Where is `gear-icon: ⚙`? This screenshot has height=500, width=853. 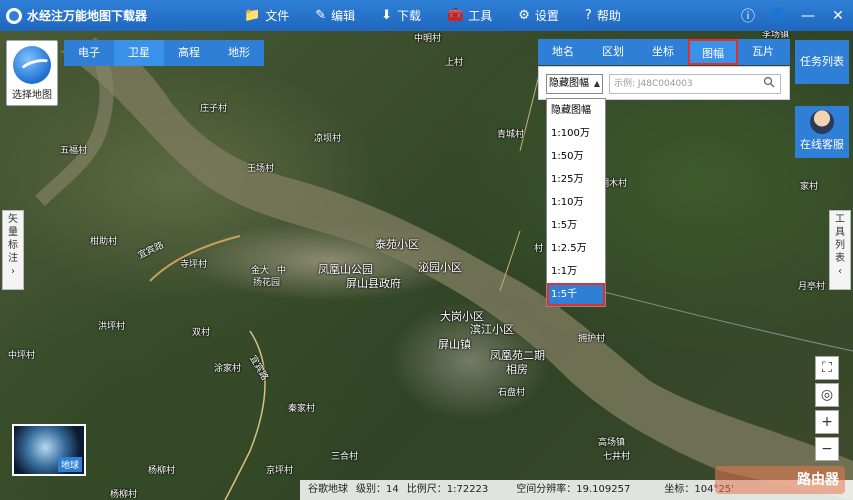
gear-icon: ⚙ is located at coordinates (524, 15).